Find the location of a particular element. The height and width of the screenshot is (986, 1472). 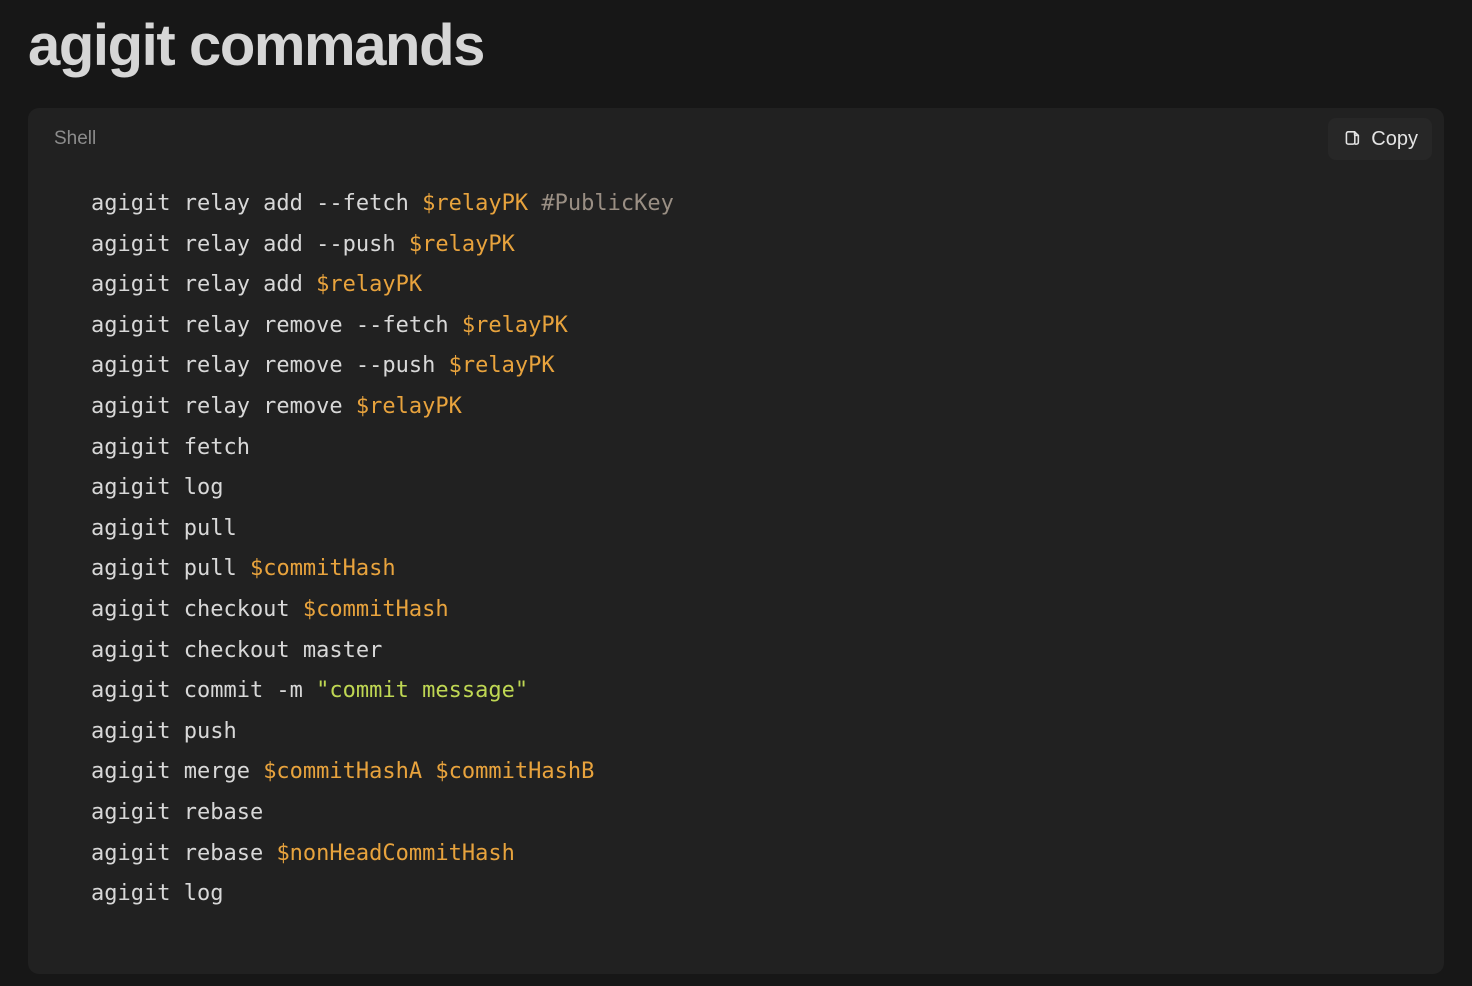

code-token-plain: agigit fetch is located at coordinates (170, 447).